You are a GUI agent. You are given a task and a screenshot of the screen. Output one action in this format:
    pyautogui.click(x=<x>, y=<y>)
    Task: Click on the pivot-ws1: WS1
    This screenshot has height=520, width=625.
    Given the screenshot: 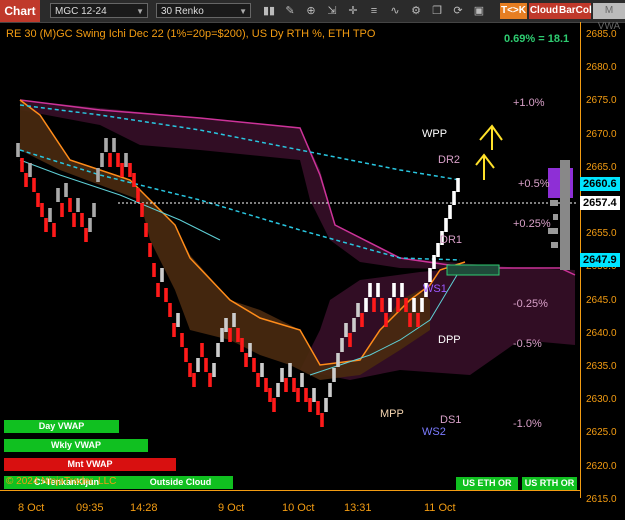 What is the action you would take?
    pyautogui.click(x=435, y=289)
    